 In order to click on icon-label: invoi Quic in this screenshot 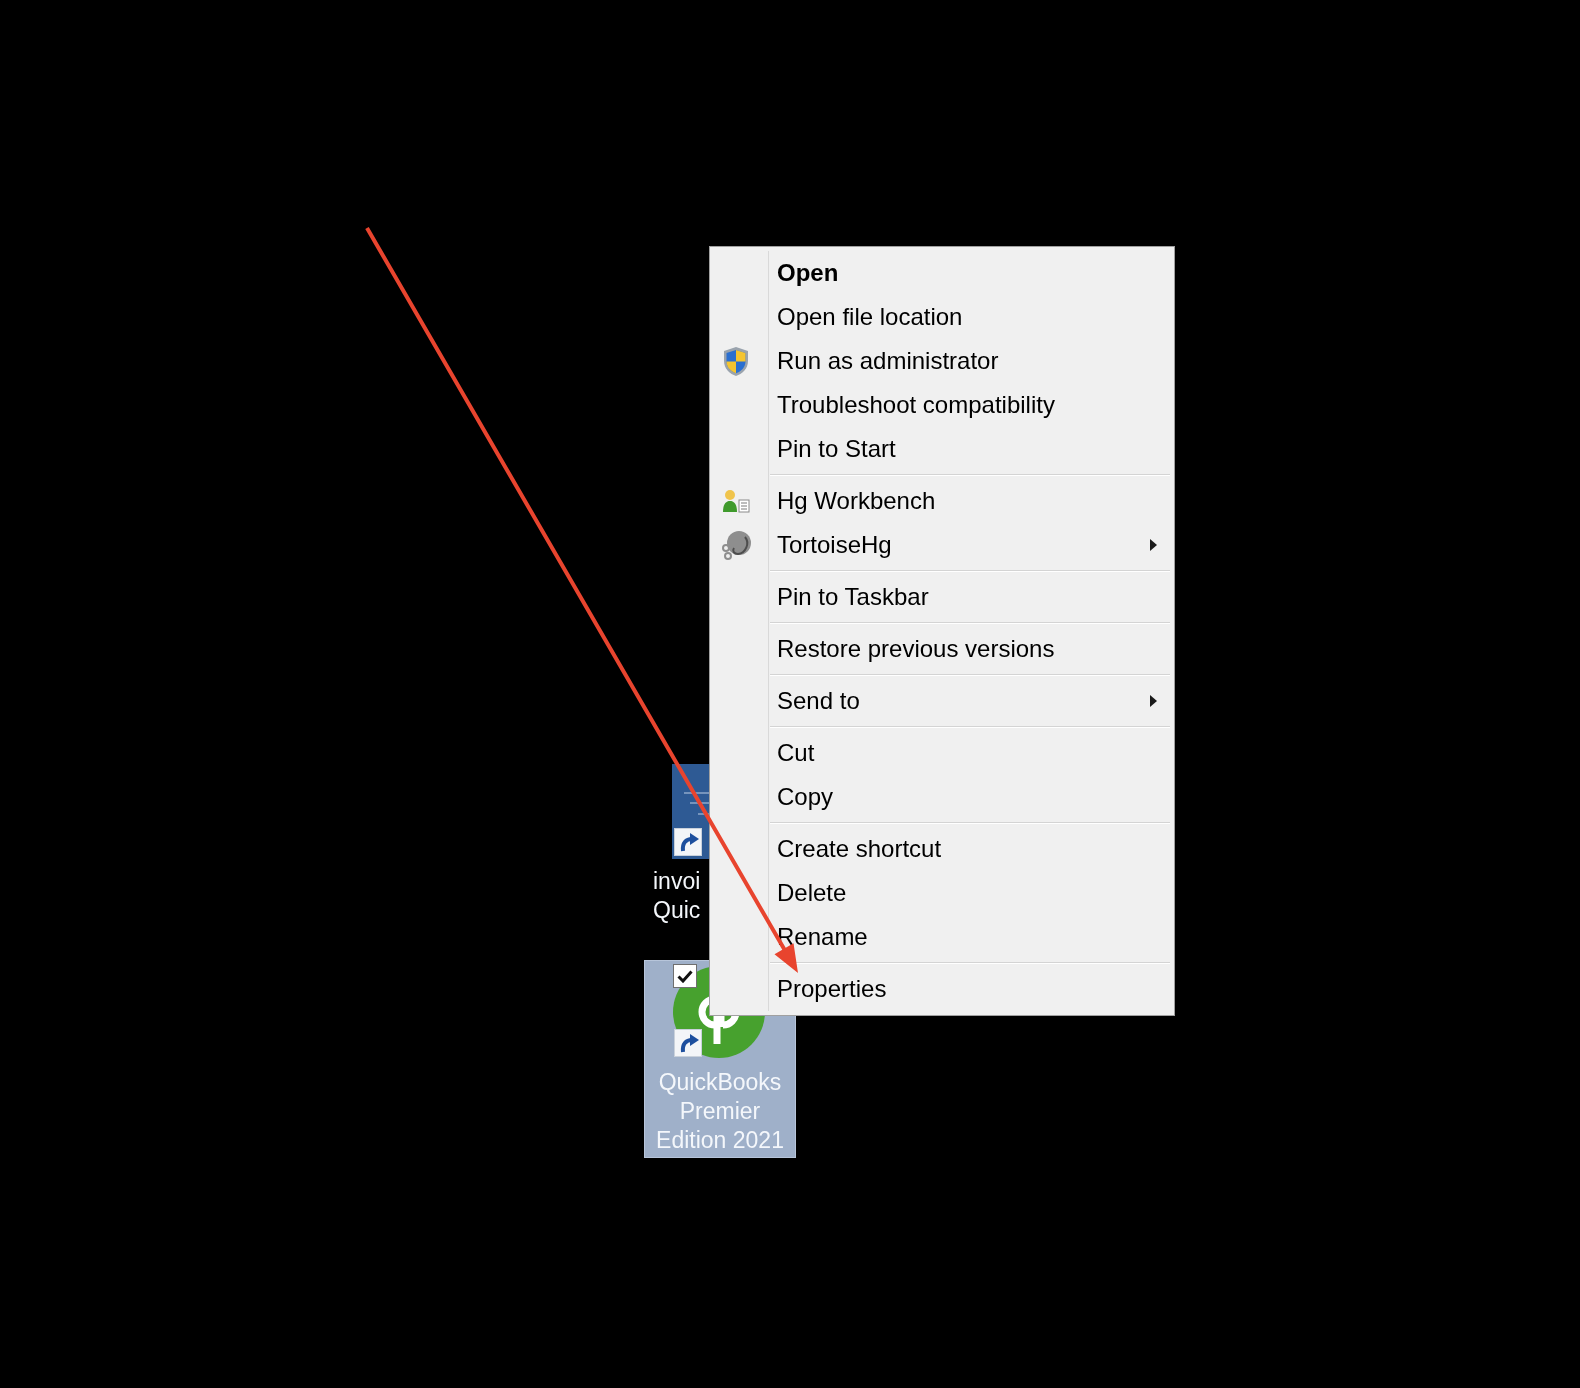, I will do `click(677, 896)`.